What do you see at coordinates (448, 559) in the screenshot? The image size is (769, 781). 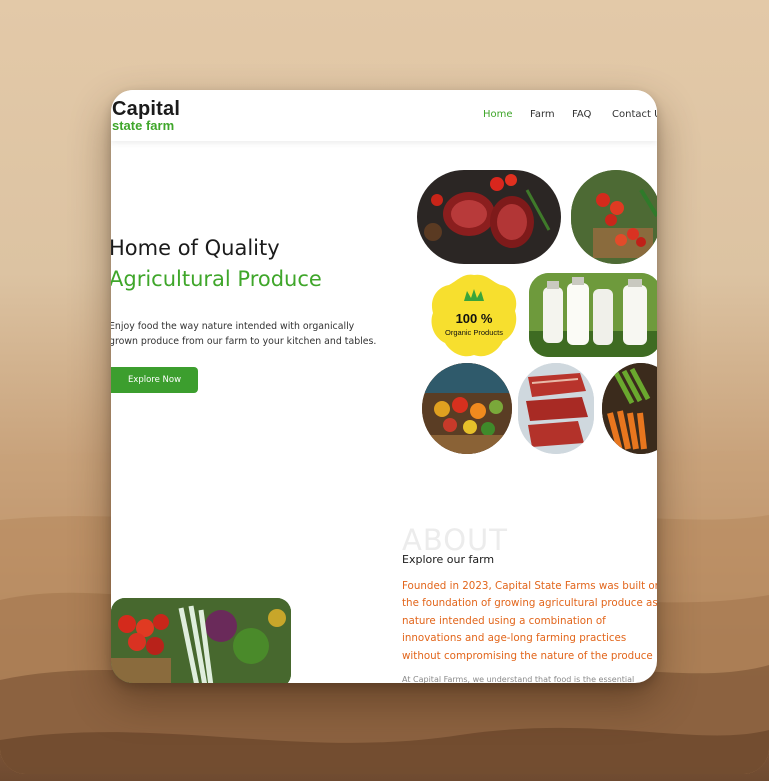 I see `about-subtitle: Explore our farm` at bounding box center [448, 559].